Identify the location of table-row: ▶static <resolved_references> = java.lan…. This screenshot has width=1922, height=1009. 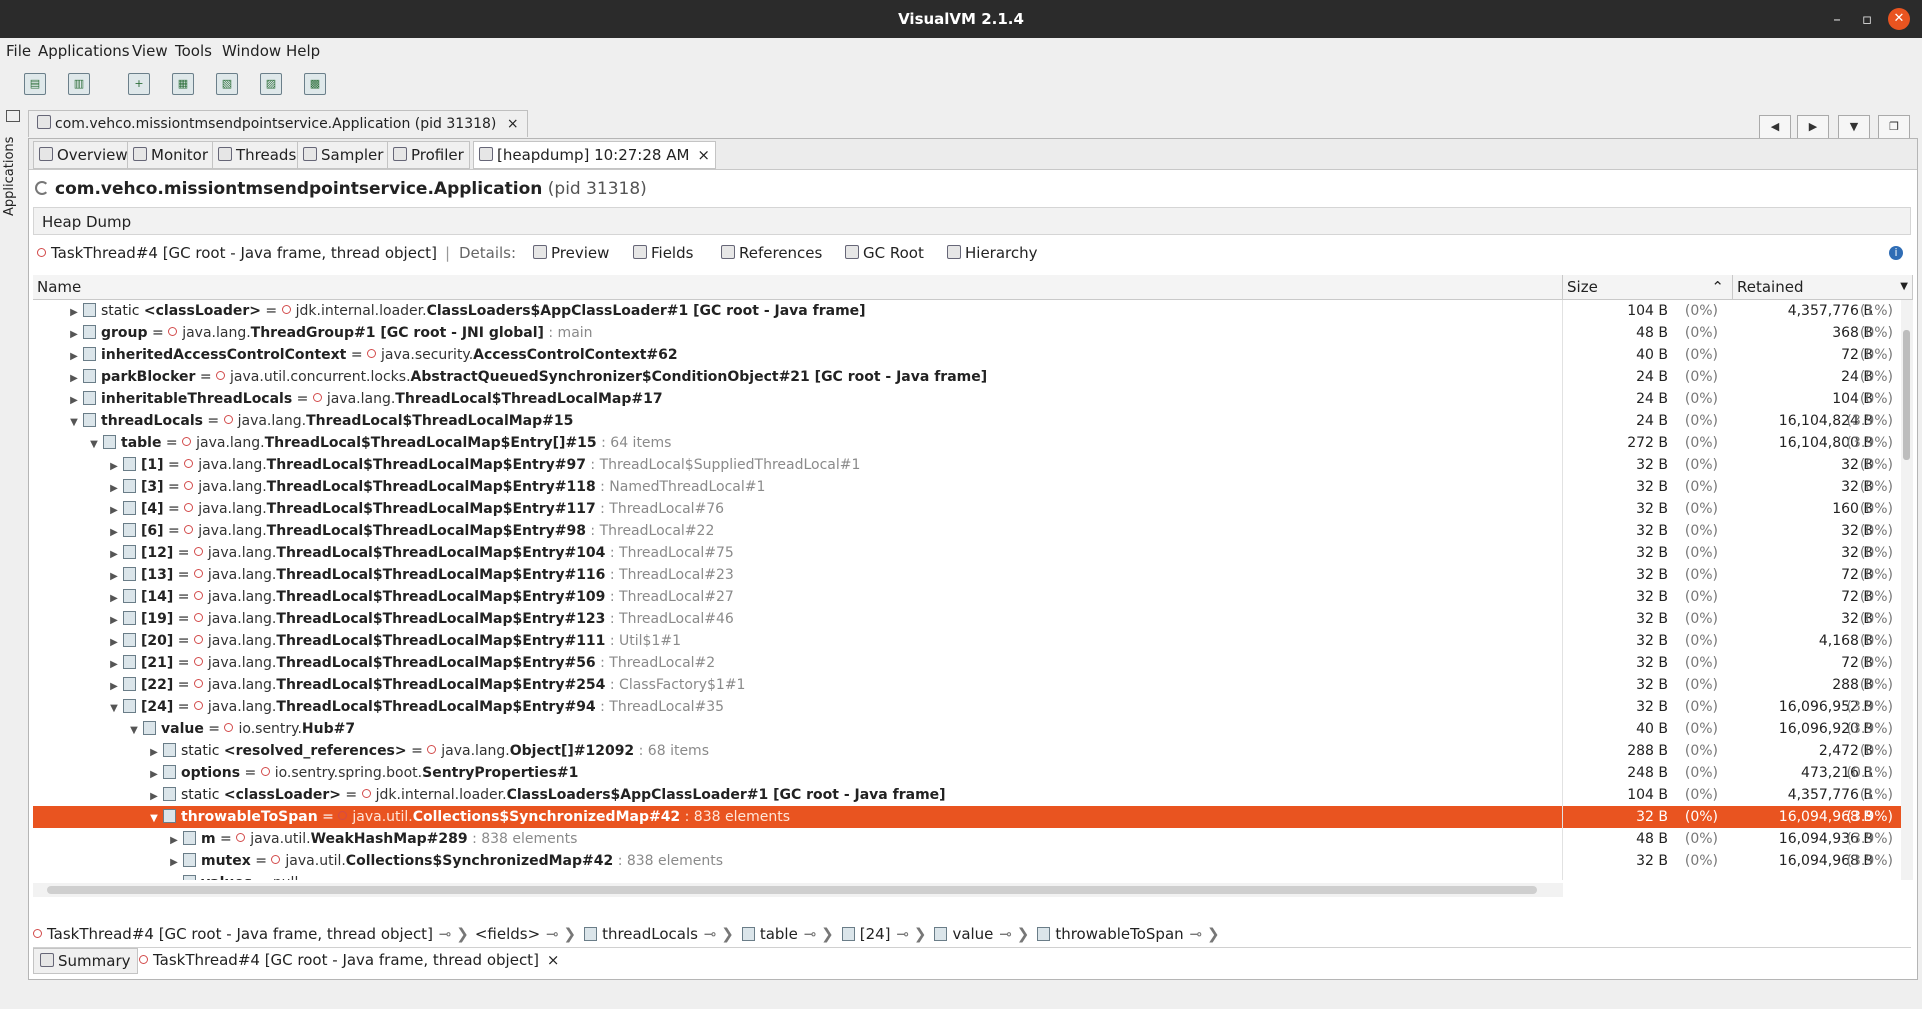
(968, 751).